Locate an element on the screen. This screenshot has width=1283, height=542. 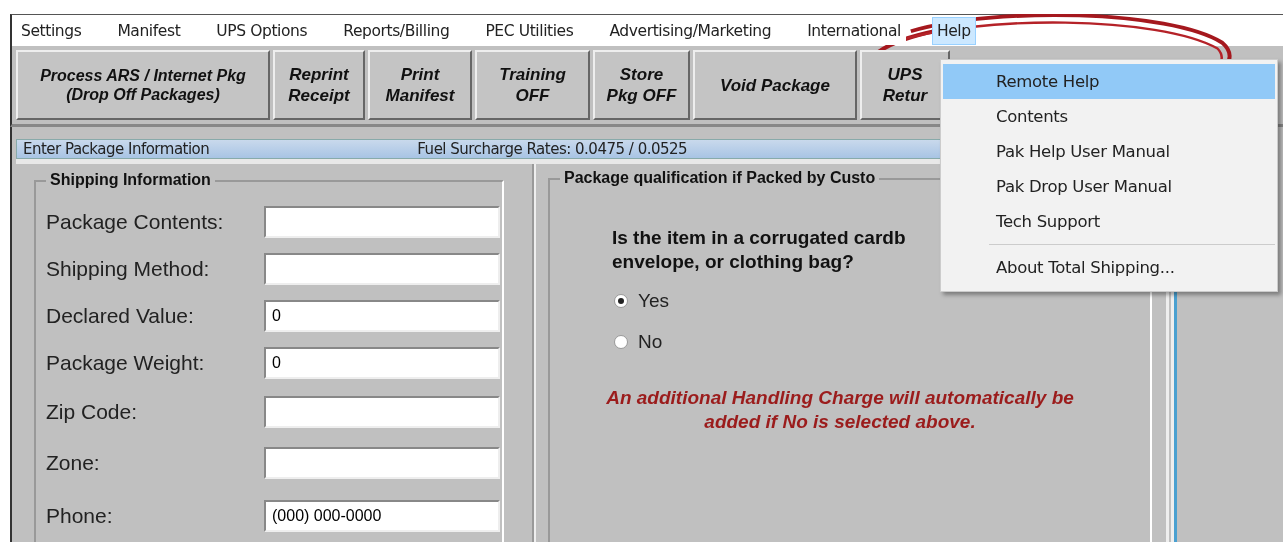
menu-item: Pak Drop User Manual is located at coordinates (1109, 186).